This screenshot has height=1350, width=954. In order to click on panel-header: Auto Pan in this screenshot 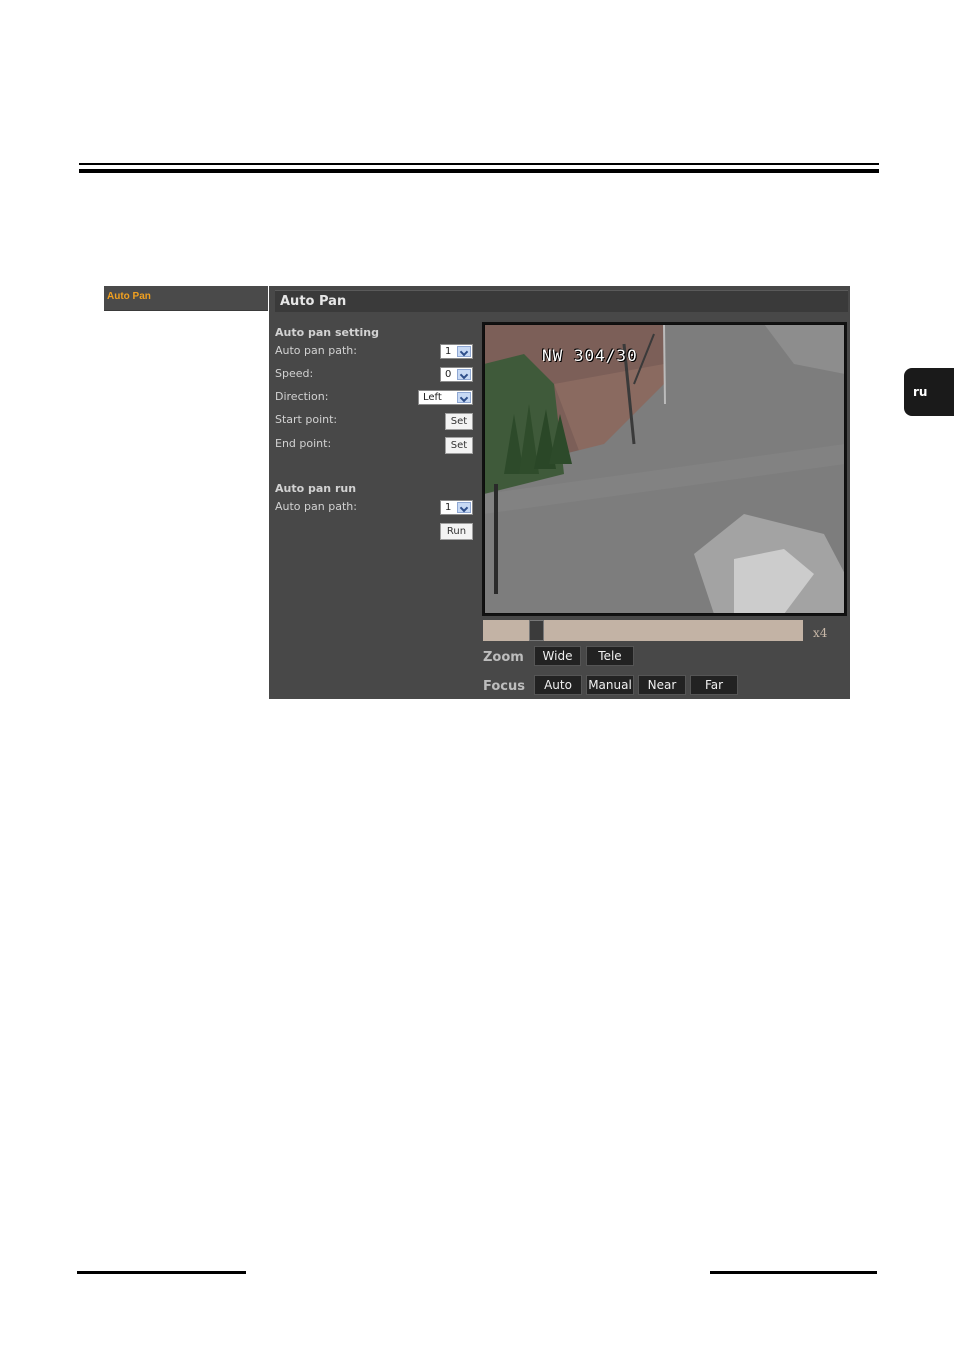, I will do `click(561, 301)`.